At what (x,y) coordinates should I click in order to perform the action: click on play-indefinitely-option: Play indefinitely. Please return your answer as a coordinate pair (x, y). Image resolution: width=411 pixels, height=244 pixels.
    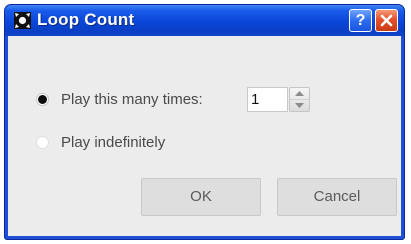
    Looking at the image, I should click on (100, 142).